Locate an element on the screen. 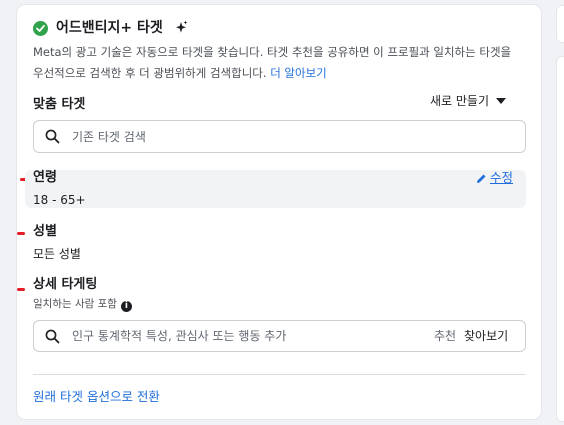 Image resolution: width=564 pixels, height=425 pixels. include-label: 일치하는 사람 포함 i is located at coordinates (82, 304).